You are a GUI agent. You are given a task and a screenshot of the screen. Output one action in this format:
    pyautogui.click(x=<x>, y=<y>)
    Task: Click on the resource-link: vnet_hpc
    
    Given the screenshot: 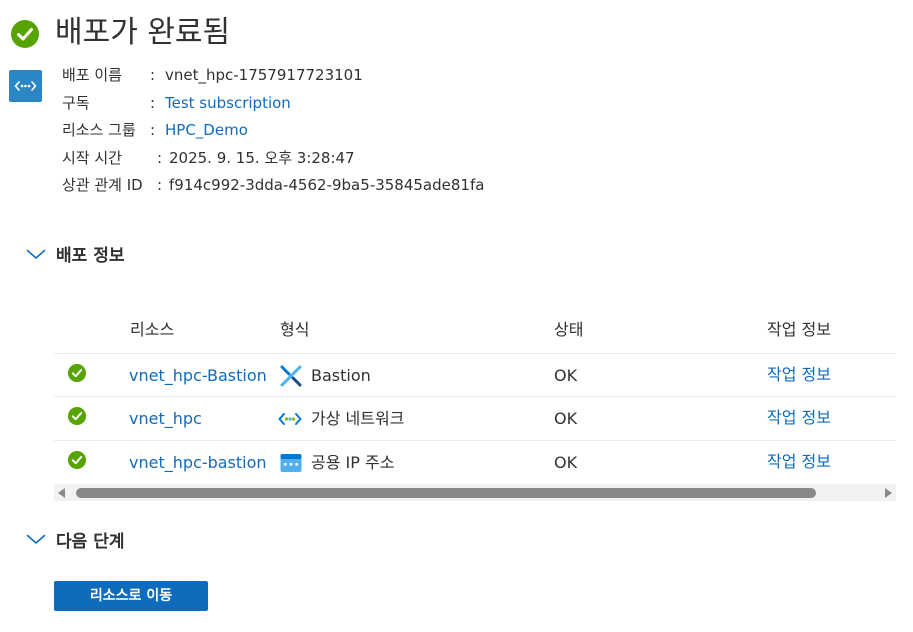 What is the action you would take?
    pyautogui.click(x=165, y=419)
    